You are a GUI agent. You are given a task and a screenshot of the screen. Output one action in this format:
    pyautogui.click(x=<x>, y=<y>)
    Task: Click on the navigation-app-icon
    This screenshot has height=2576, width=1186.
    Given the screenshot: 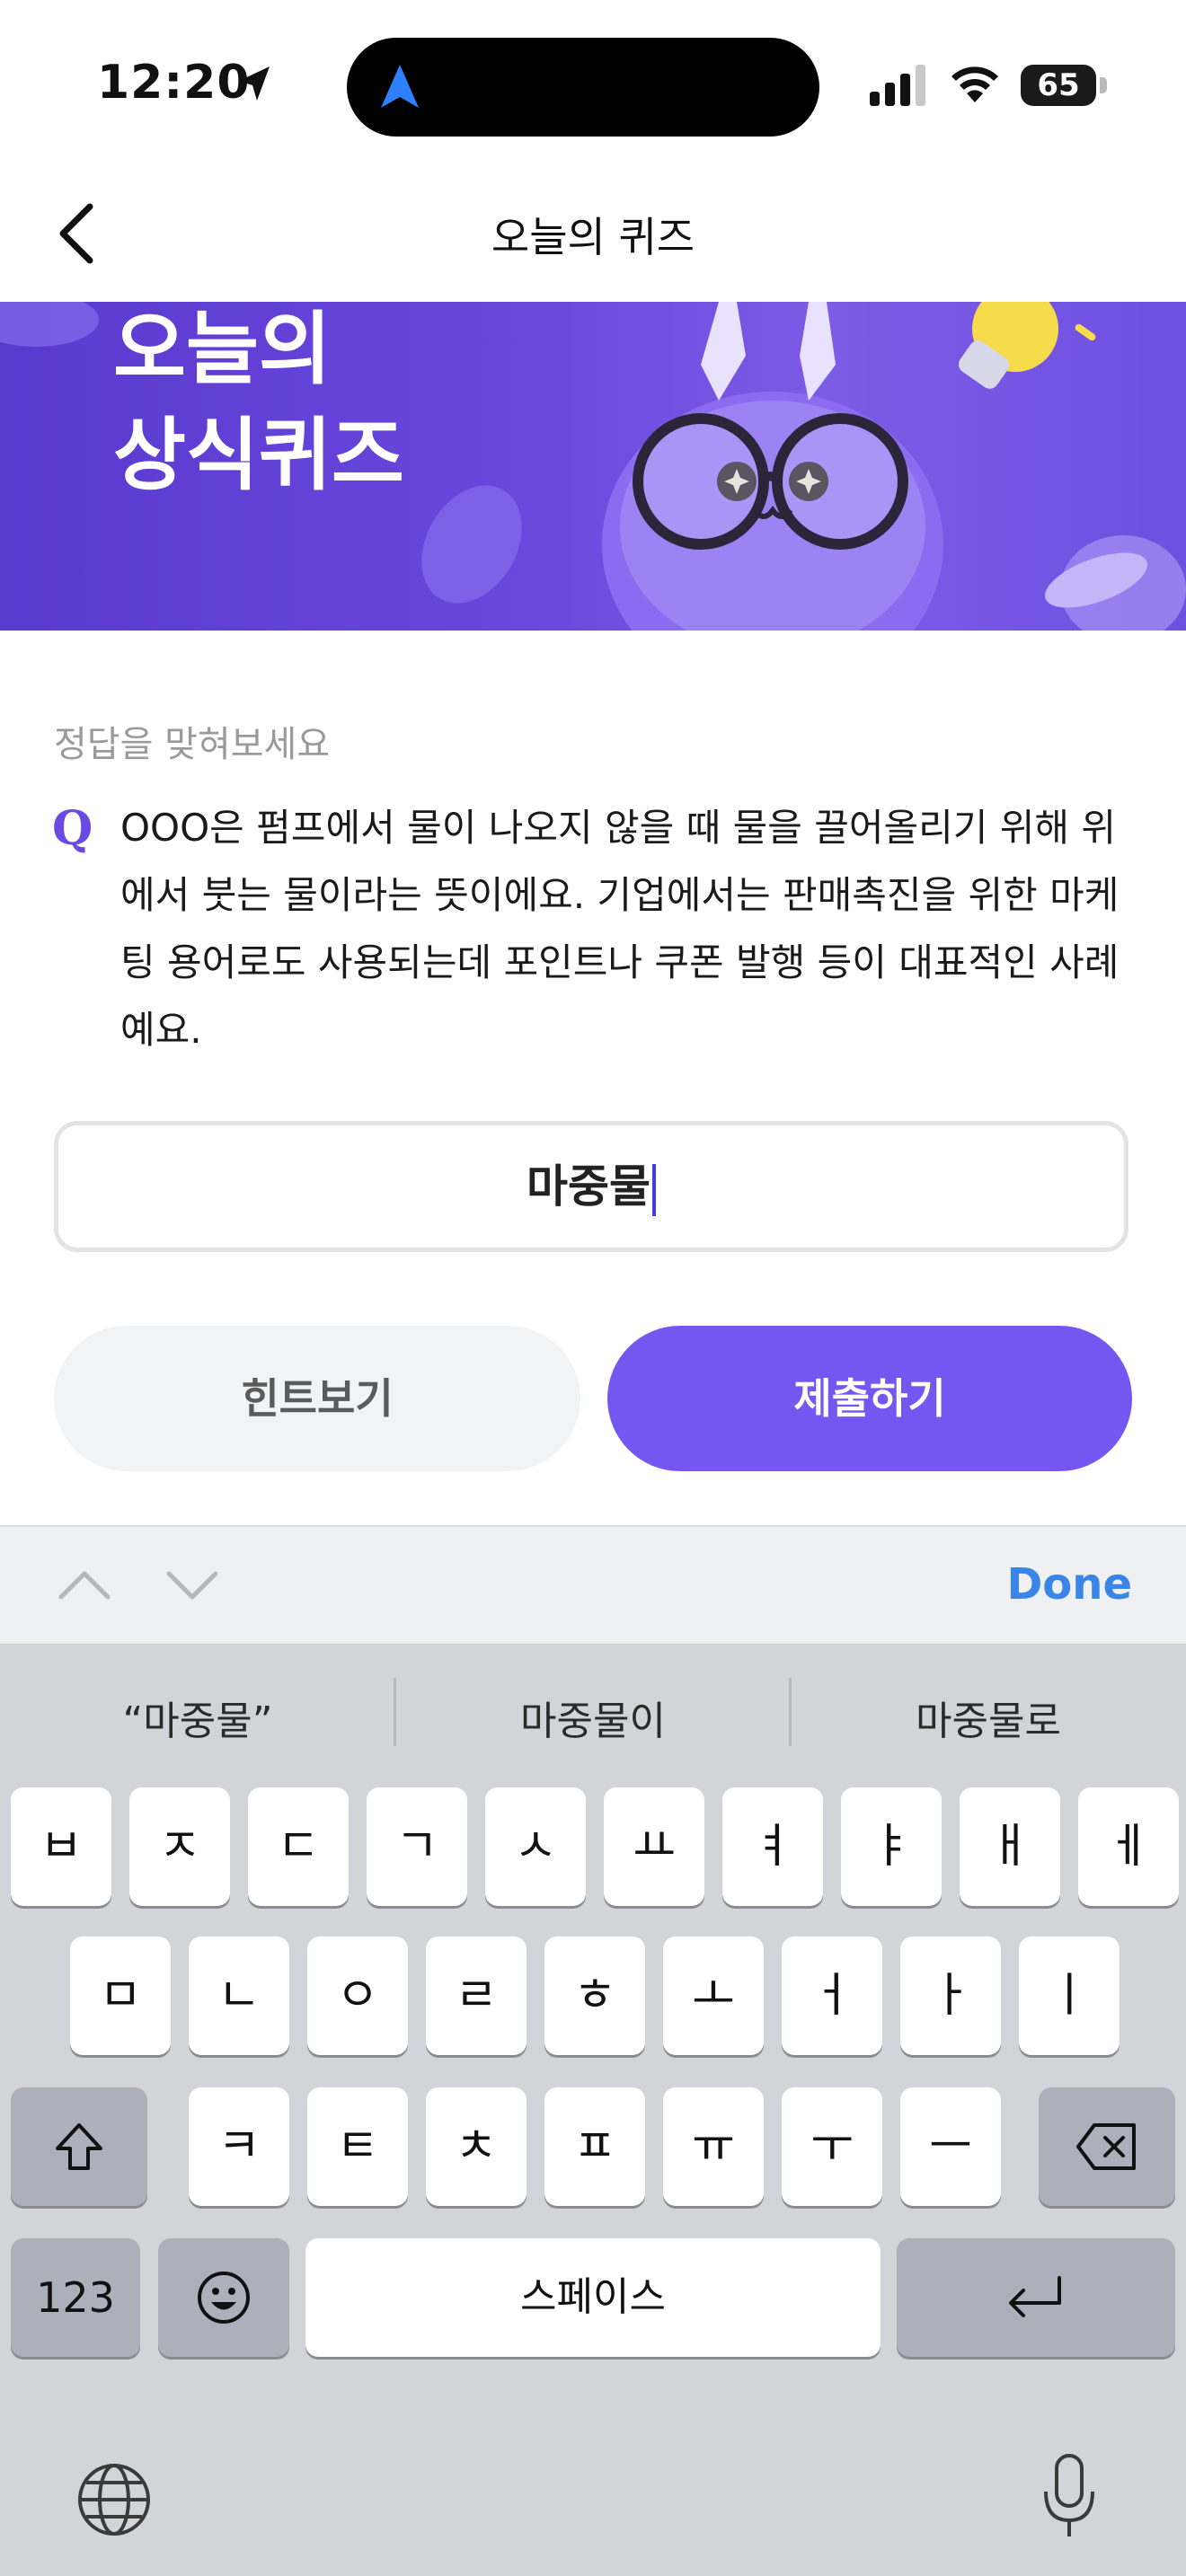 What is the action you would take?
    pyautogui.click(x=400, y=86)
    